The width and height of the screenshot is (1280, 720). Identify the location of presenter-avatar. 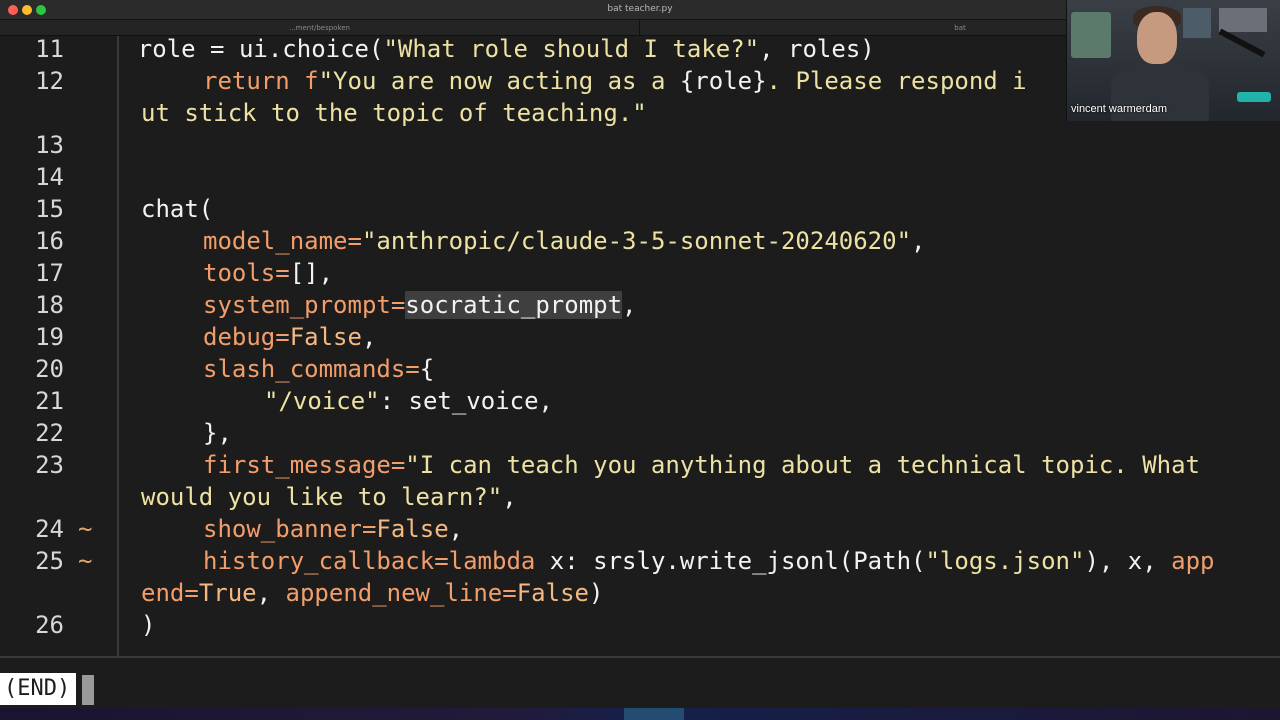
(1157, 38).